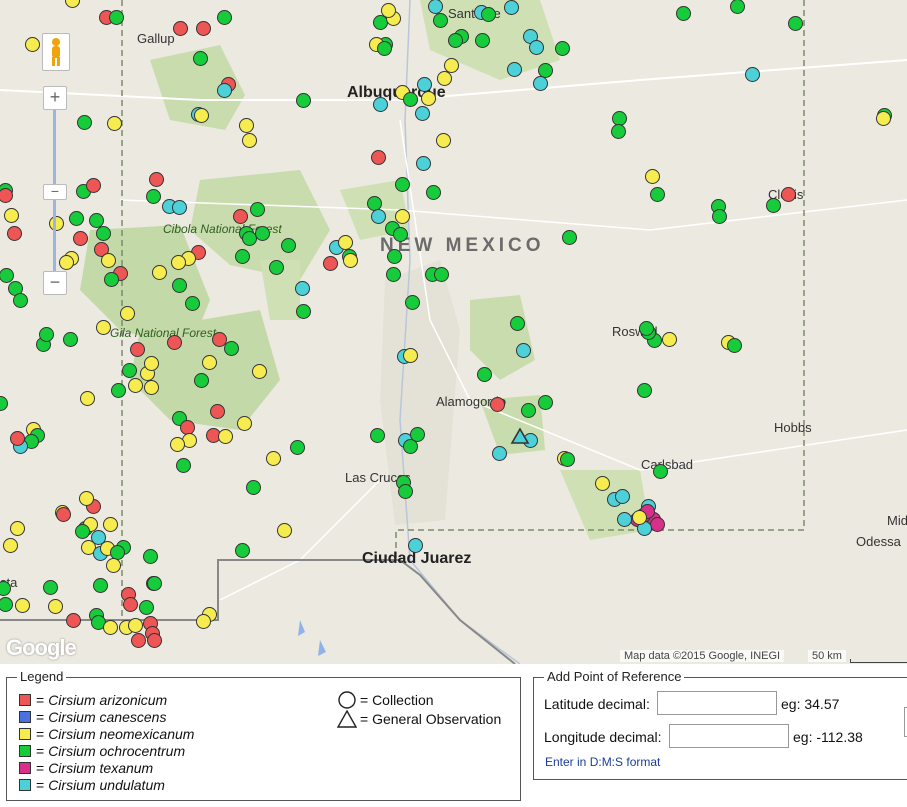 This screenshot has width=907, height=807. What do you see at coordinates (702, 656) in the screenshot?
I see `map-attribution: Map data ©2015 Google, INEGI` at bounding box center [702, 656].